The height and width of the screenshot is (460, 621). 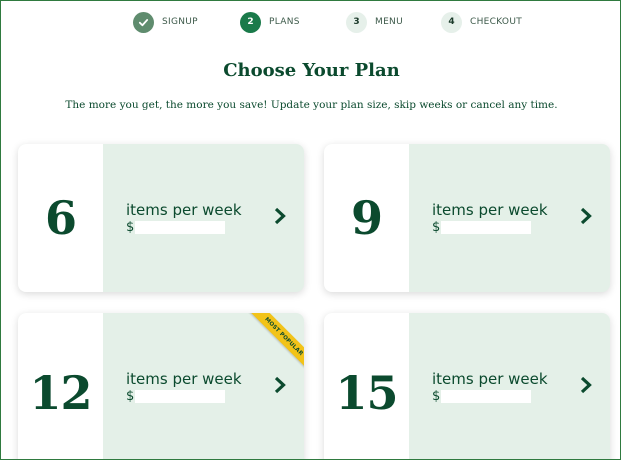 I want to click on plan-card-6: 6 items per week $, so click(x=161, y=218).